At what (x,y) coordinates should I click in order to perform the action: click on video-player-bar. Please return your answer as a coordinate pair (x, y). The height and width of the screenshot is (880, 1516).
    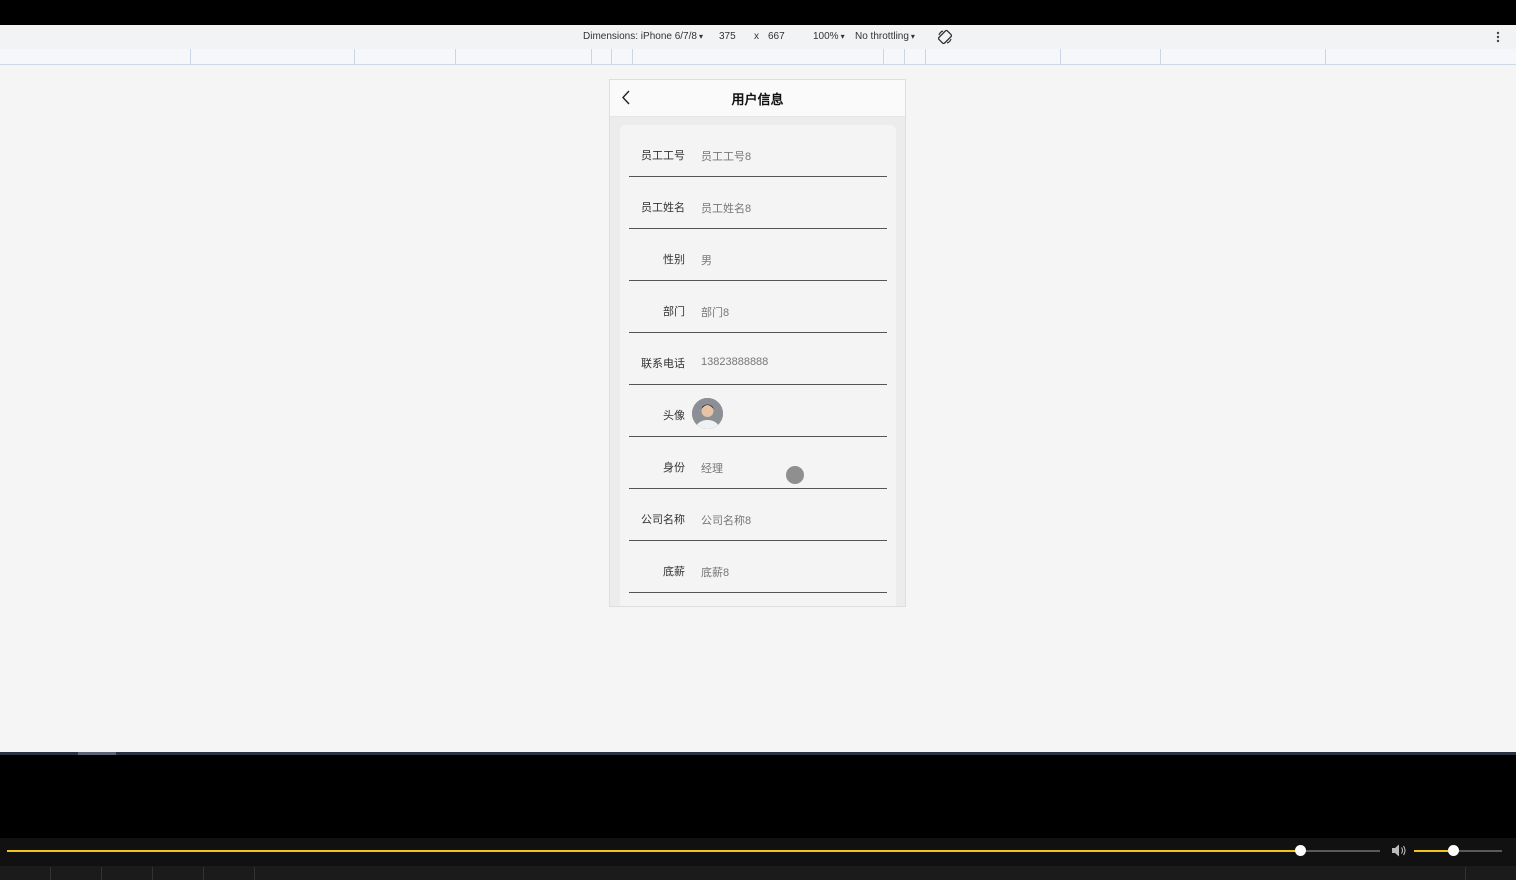
    Looking at the image, I should click on (758, 852).